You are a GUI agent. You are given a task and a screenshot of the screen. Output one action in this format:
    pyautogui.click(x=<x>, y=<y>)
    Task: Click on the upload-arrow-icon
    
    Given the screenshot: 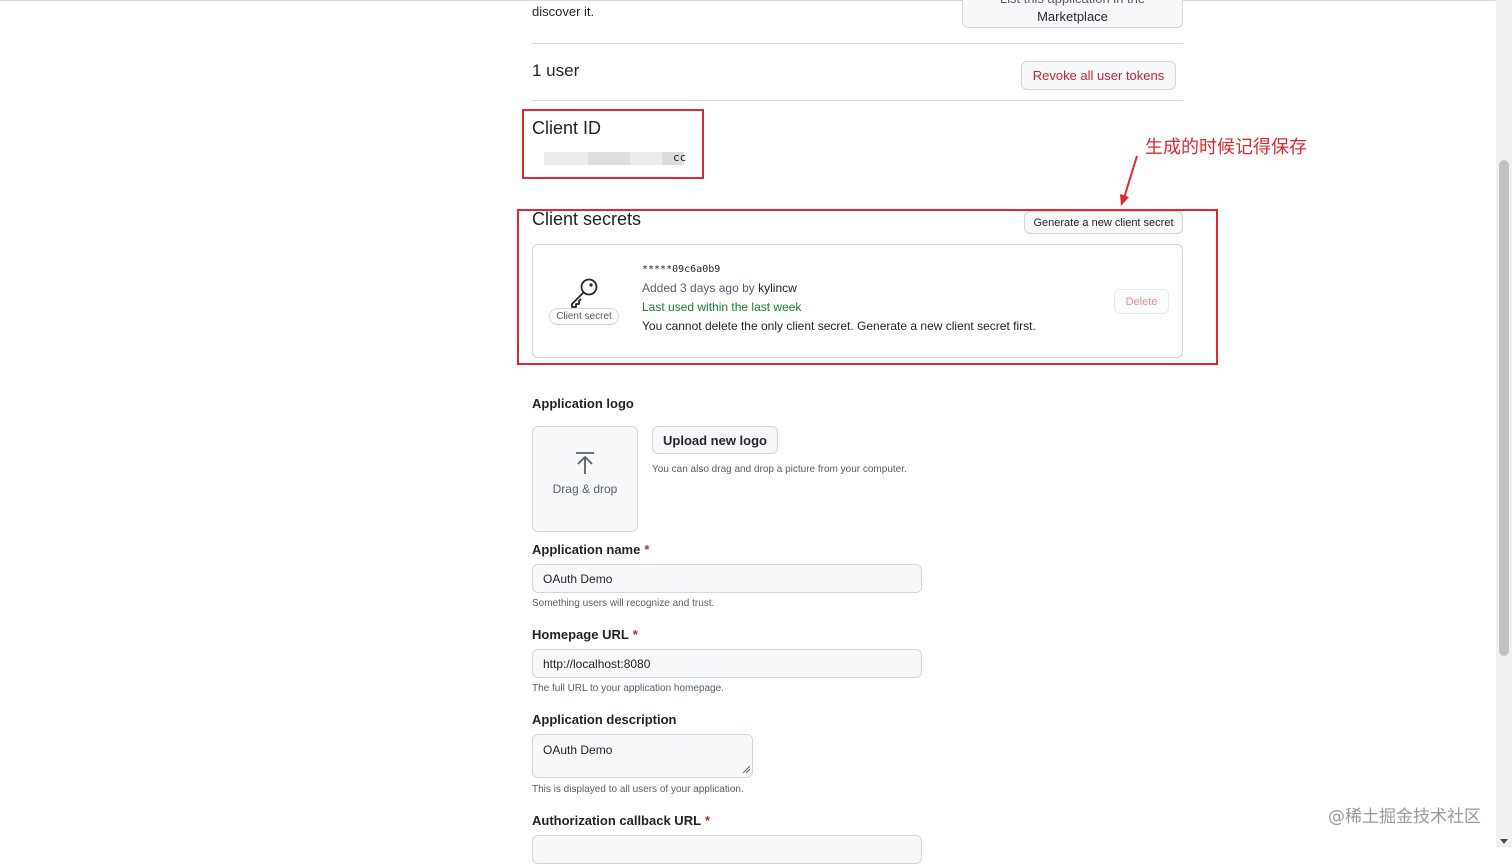 What is the action you would take?
    pyautogui.click(x=585, y=463)
    